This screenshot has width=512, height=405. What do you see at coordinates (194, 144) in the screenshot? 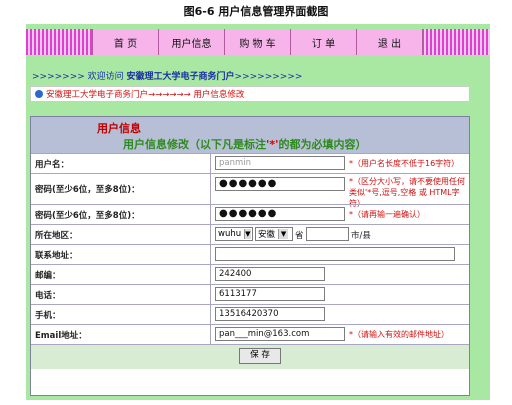
I see `panel-subtitle-text: 用户信息修改（以下凡是标注` at bounding box center [194, 144].